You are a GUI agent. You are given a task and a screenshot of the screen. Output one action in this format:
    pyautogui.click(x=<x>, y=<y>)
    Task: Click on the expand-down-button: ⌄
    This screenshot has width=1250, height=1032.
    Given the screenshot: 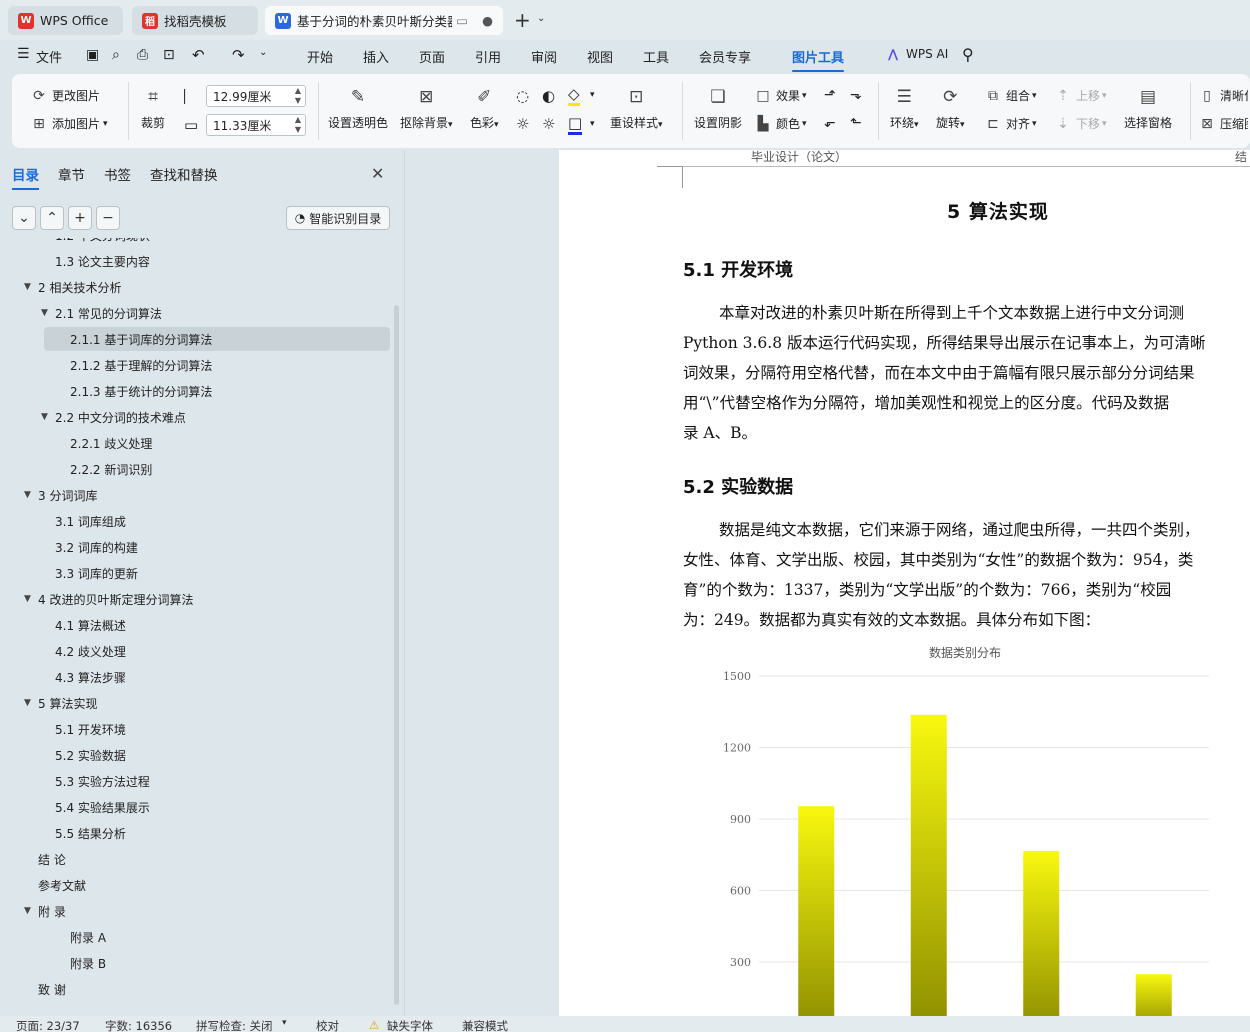 What is the action you would take?
    pyautogui.click(x=24, y=218)
    